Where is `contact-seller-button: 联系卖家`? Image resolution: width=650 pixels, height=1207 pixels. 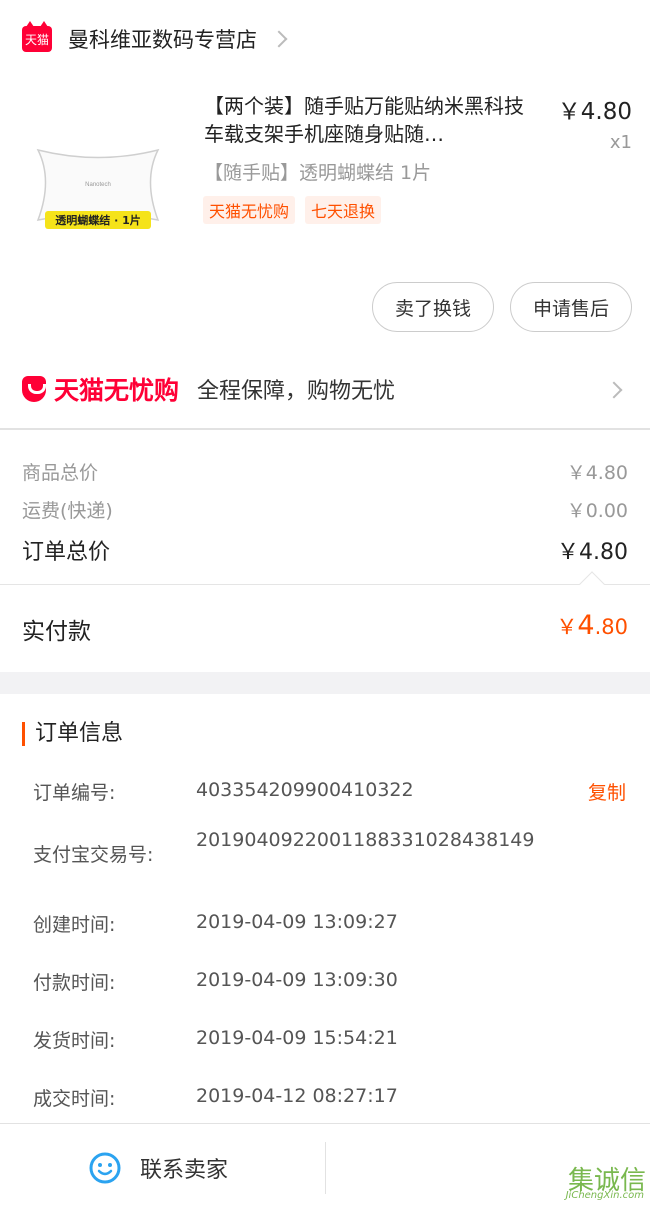 contact-seller-button: 联系卖家 is located at coordinates (158, 1168).